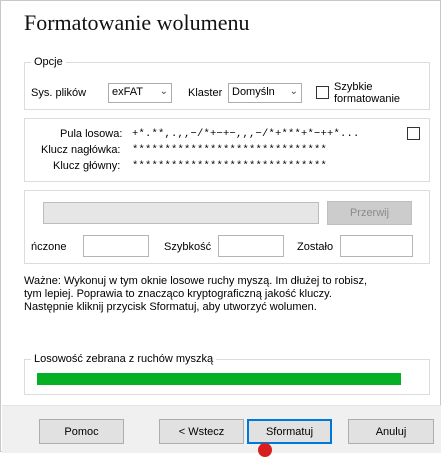 The image size is (441, 457). What do you see at coordinates (127, 92) in the screenshot?
I see `filesystem-value: exFAT` at bounding box center [127, 92].